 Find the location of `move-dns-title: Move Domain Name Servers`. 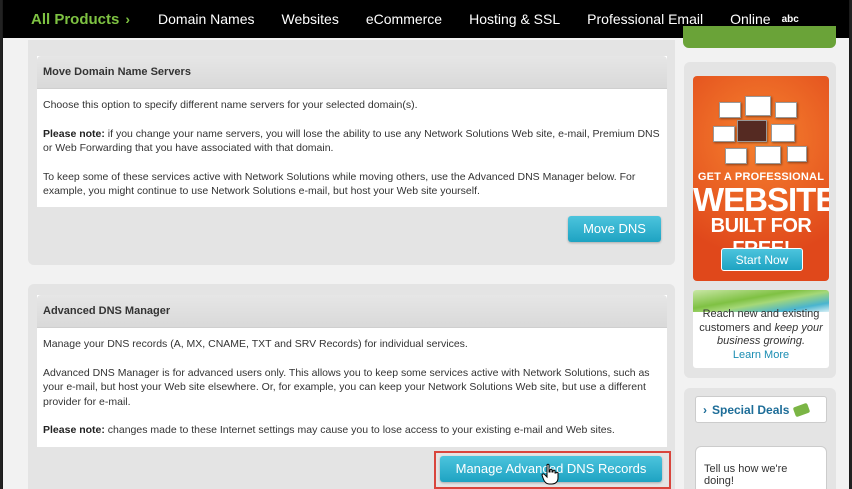

move-dns-title: Move Domain Name Servers is located at coordinates (352, 72).